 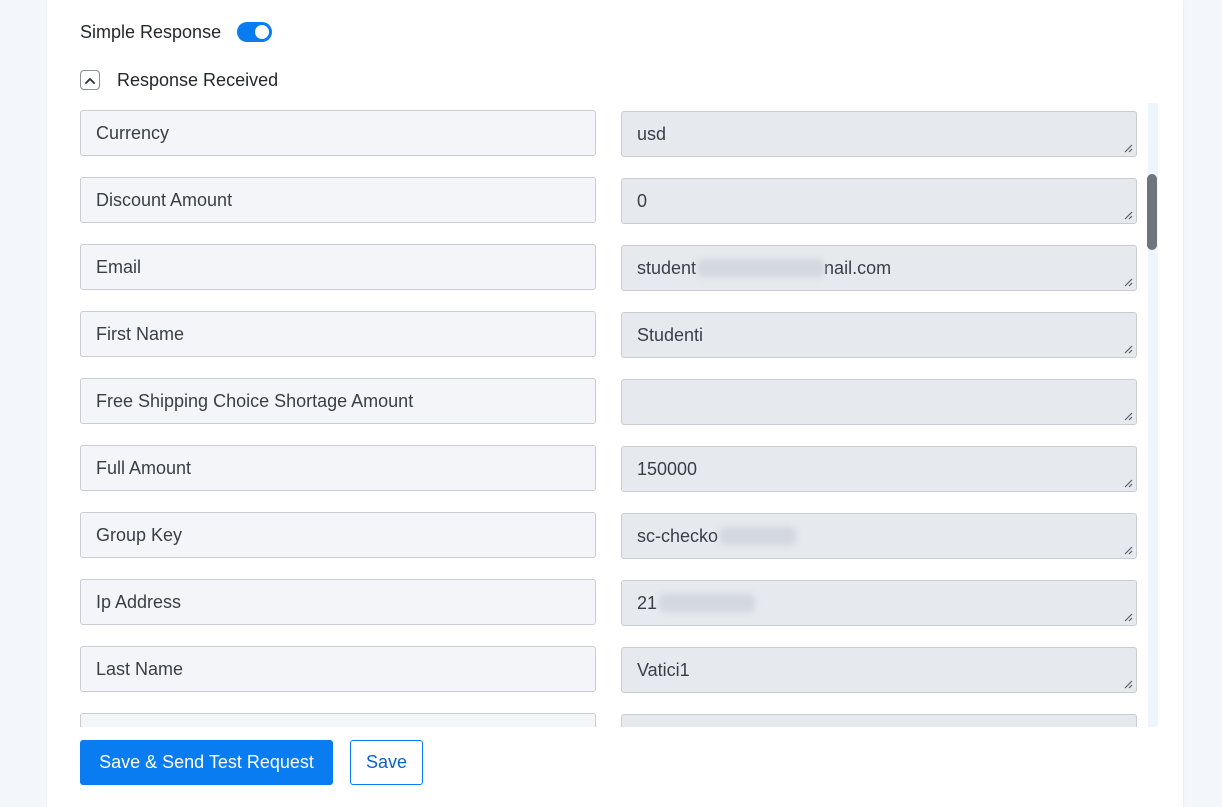 What do you see at coordinates (338, 267) in the screenshot?
I see `field-key: Email` at bounding box center [338, 267].